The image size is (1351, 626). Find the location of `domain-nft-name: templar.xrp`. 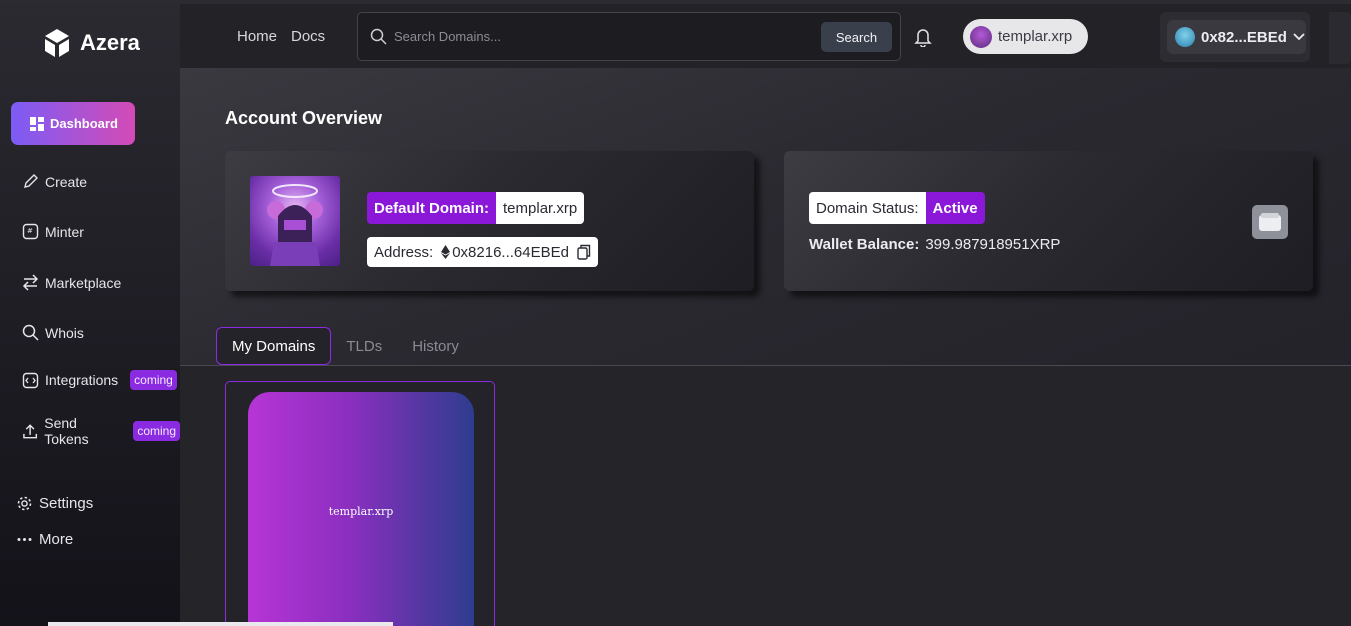

domain-nft-name: templar.xrp is located at coordinates (361, 511).